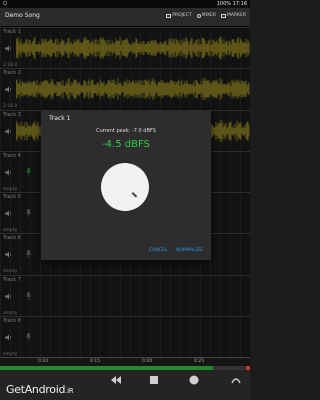 The height and width of the screenshot is (400, 320). I want to click on transport-bar: GetAndroid.iR, so click(125, 383).